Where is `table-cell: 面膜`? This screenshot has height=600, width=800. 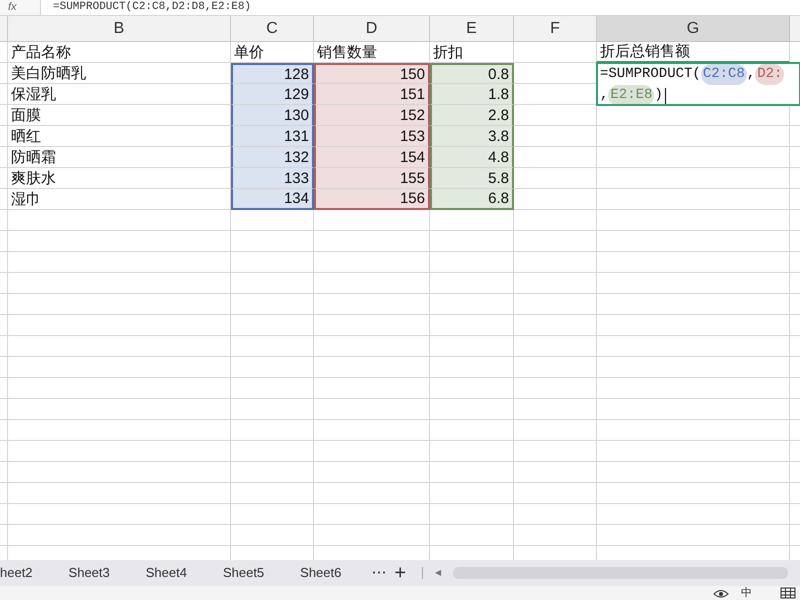 table-cell: 面膜 is located at coordinates (26, 115).